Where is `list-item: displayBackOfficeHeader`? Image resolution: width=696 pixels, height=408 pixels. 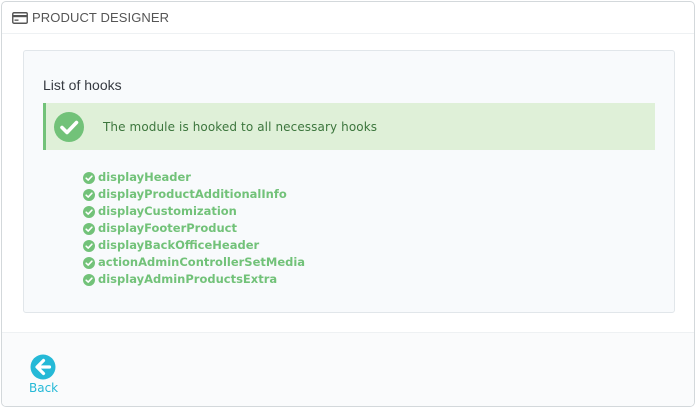
list-item: displayBackOfficeHeader is located at coordinates (194, 245).